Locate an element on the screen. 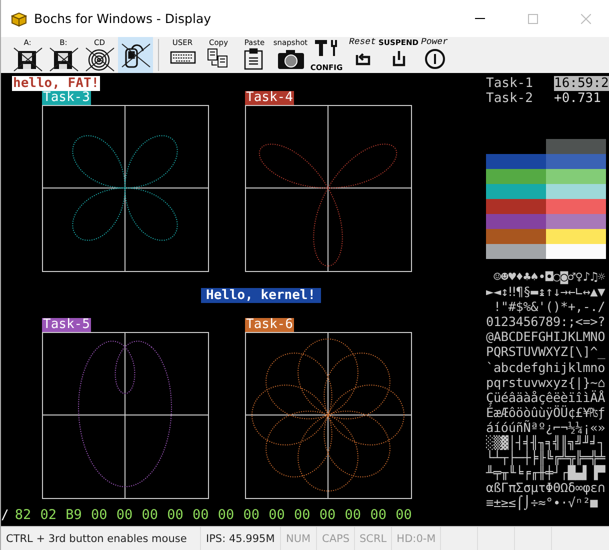 Image resolution: width=609 pixels, height=550 pixels. camera-icon is located at coordinates (291, 59).